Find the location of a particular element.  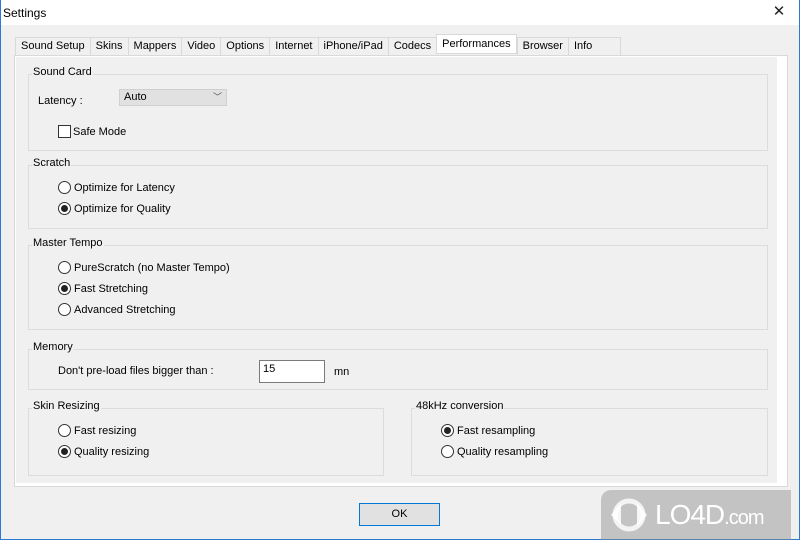

tab-mappers: Mappers is located at coordinates (154, 46).